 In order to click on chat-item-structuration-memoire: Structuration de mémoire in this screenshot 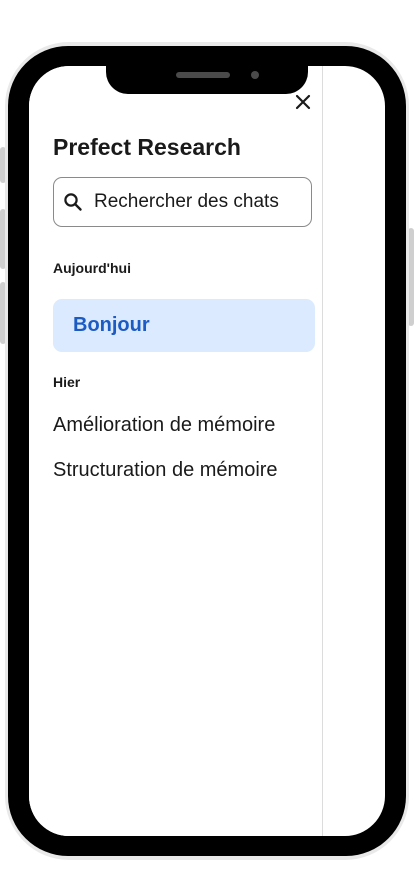, I will do `click(165, 470)`.